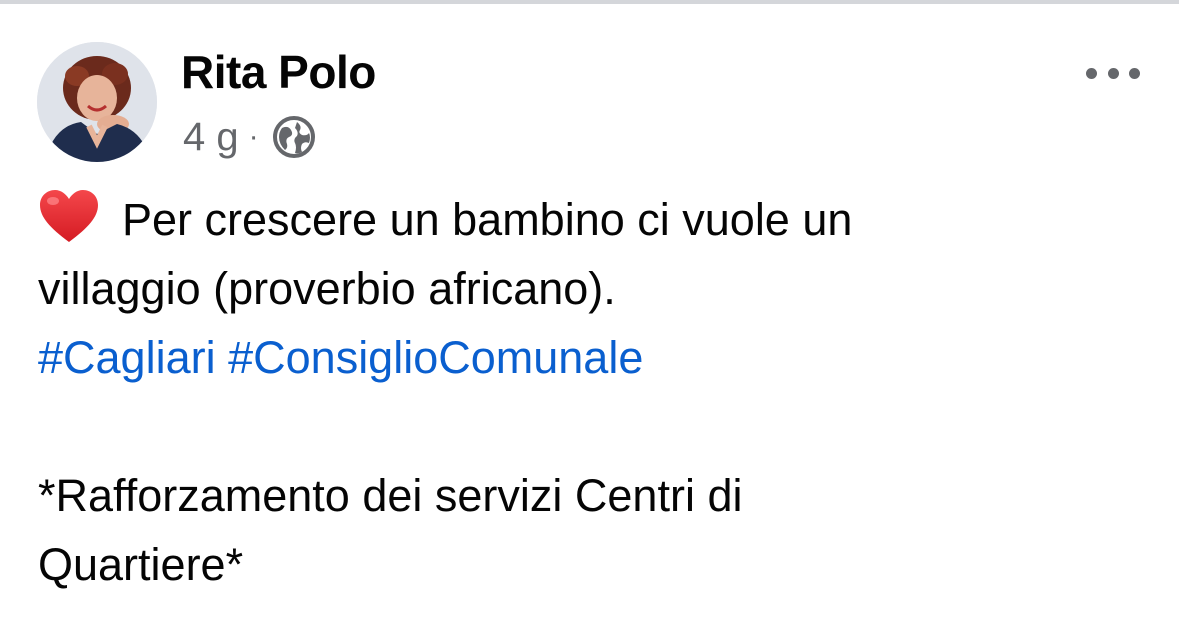 Image resolution: width=1179 pixels, height=626 pixels. I want to click on more-options-button, so click(1113, 73).